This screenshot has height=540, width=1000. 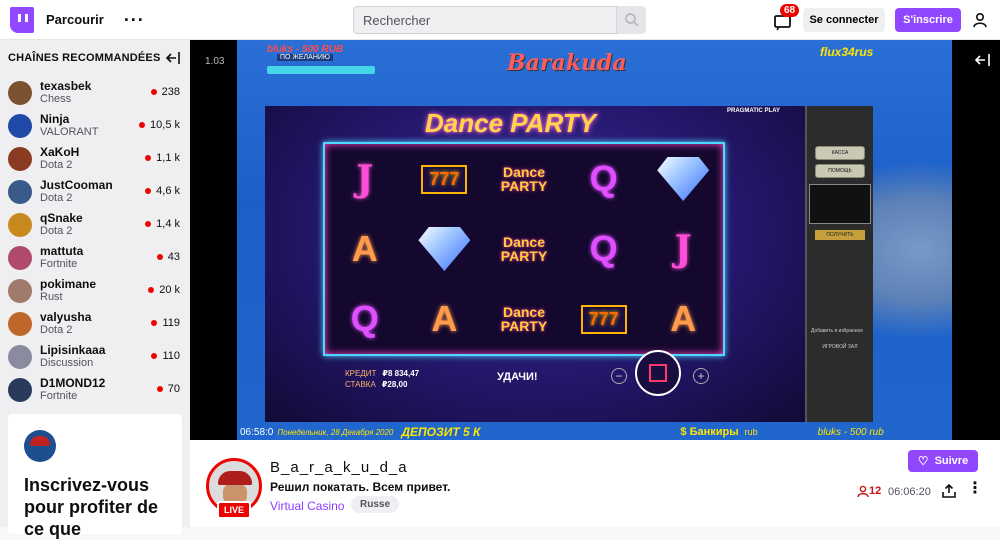 What do you see at coordinates (441, 432) in the screenshot?
I see `ticker-deposit: ДЕПОЗИТ 5 К` at bounding box center [441, 432].